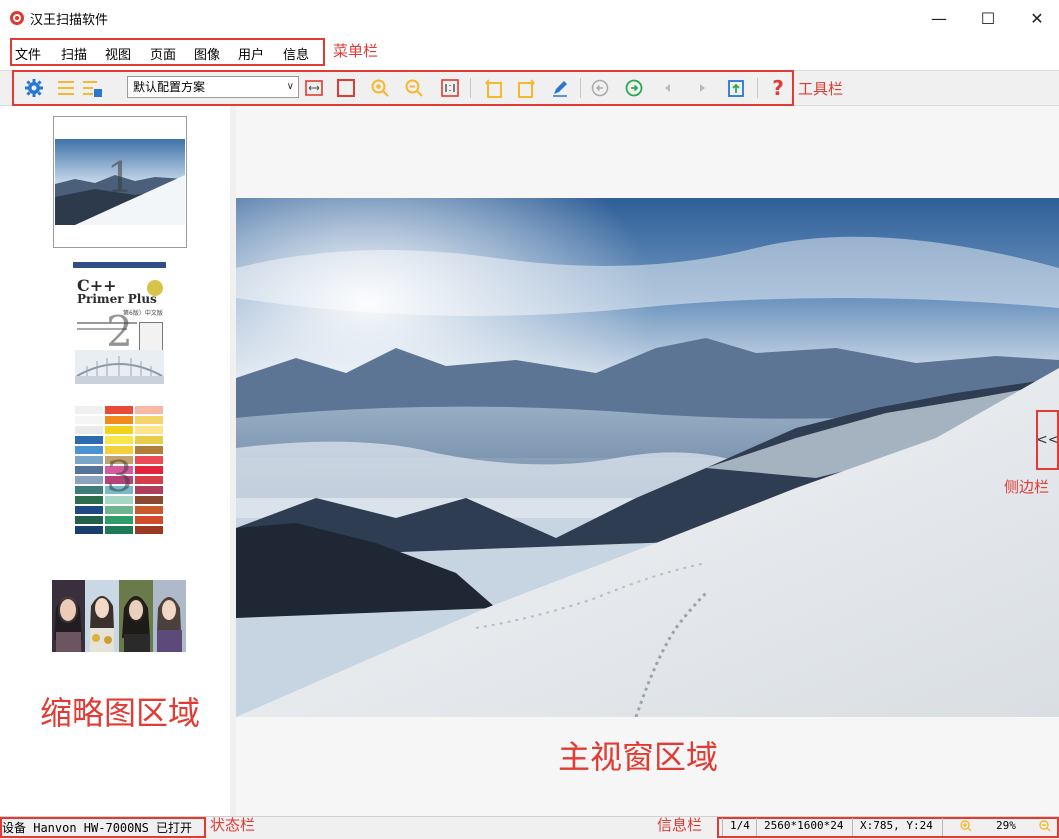 This screenshot has height=839, width=1059. What do you see at coordinates (966, 828) in the screenshot?
I see `zoom-in-small-icon` at bounding box center [966, 828].